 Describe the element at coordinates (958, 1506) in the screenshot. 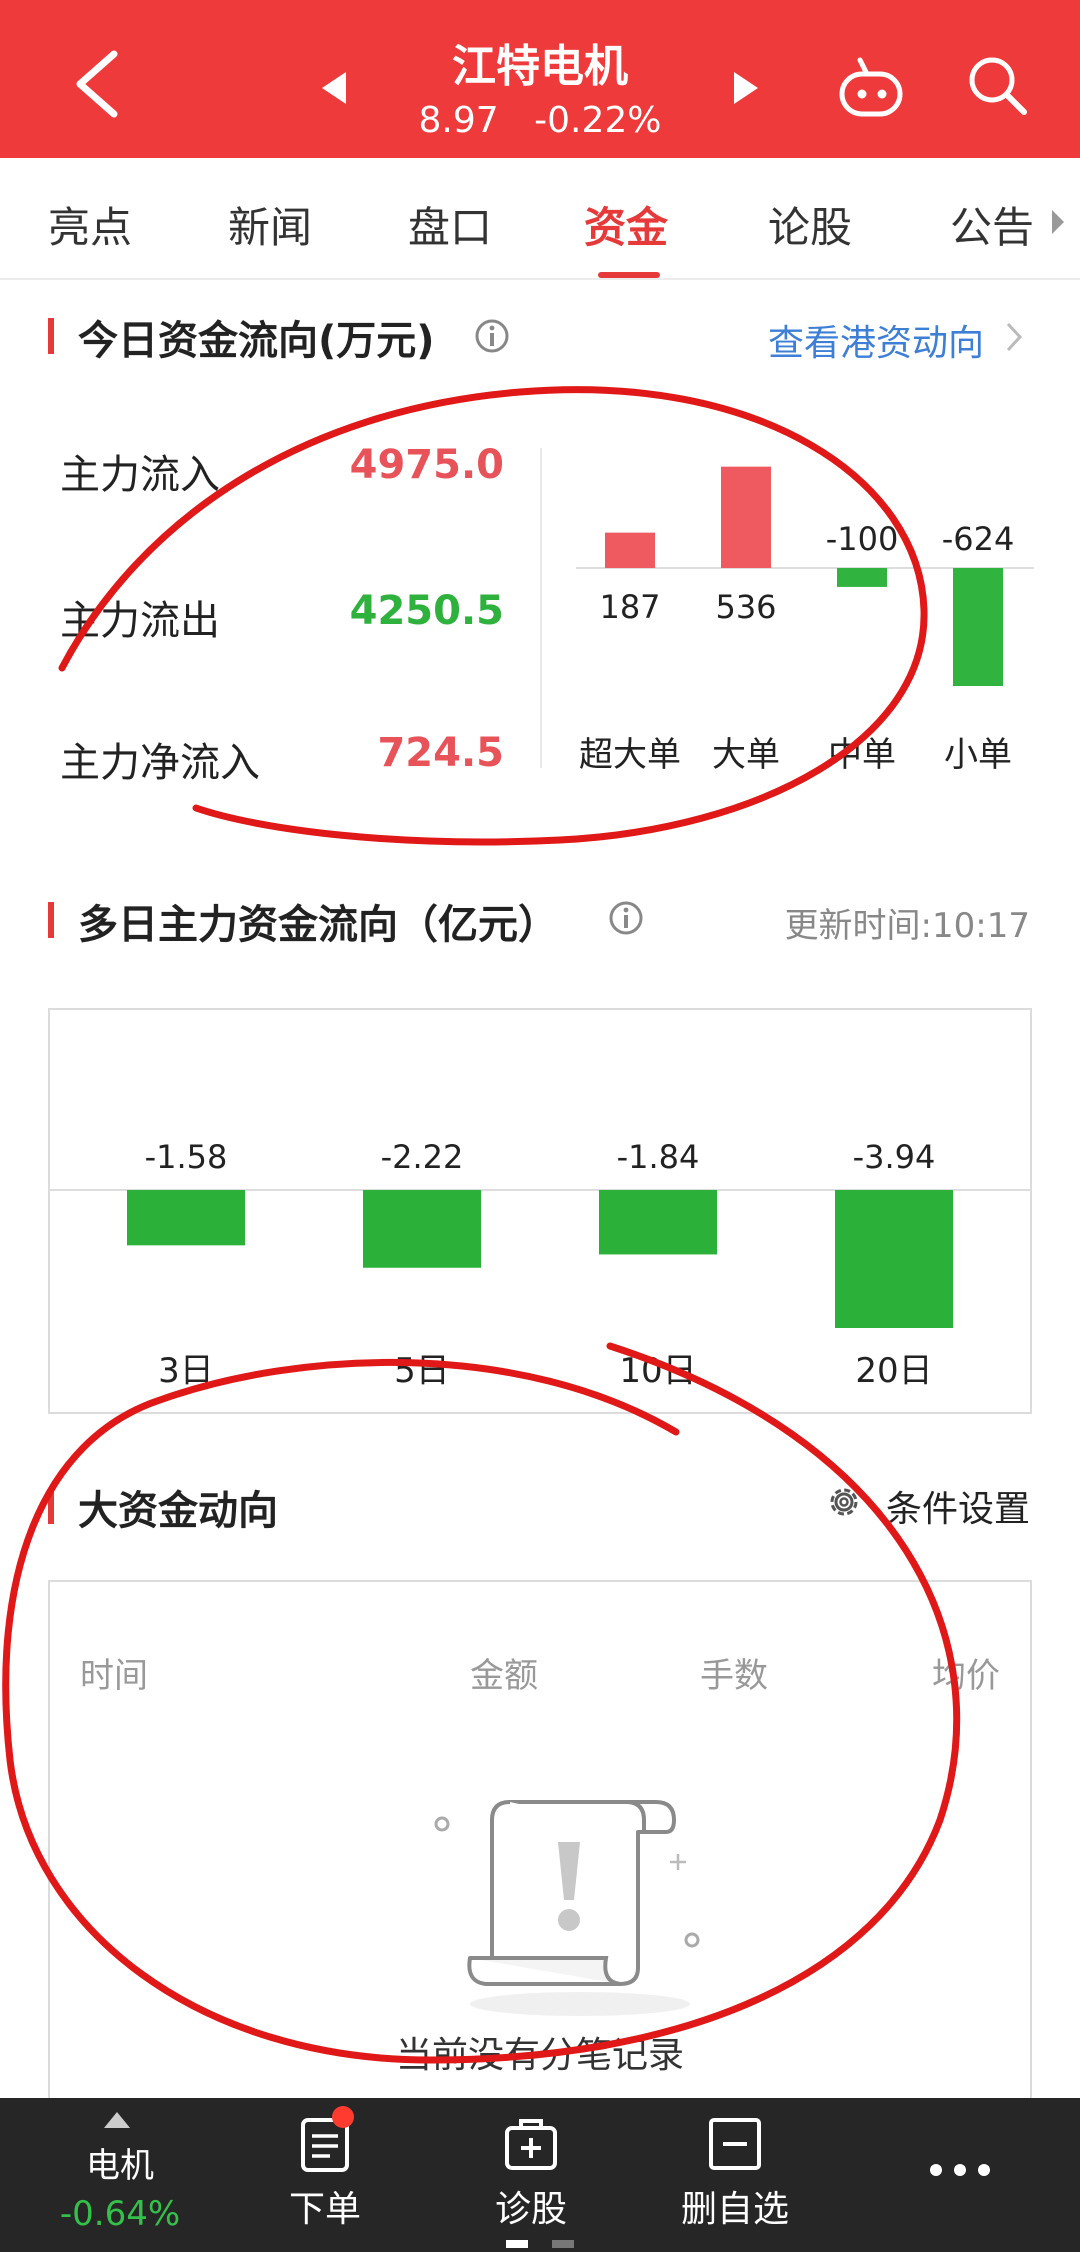

I see `condition-settings-button: 条件设置` at that location.